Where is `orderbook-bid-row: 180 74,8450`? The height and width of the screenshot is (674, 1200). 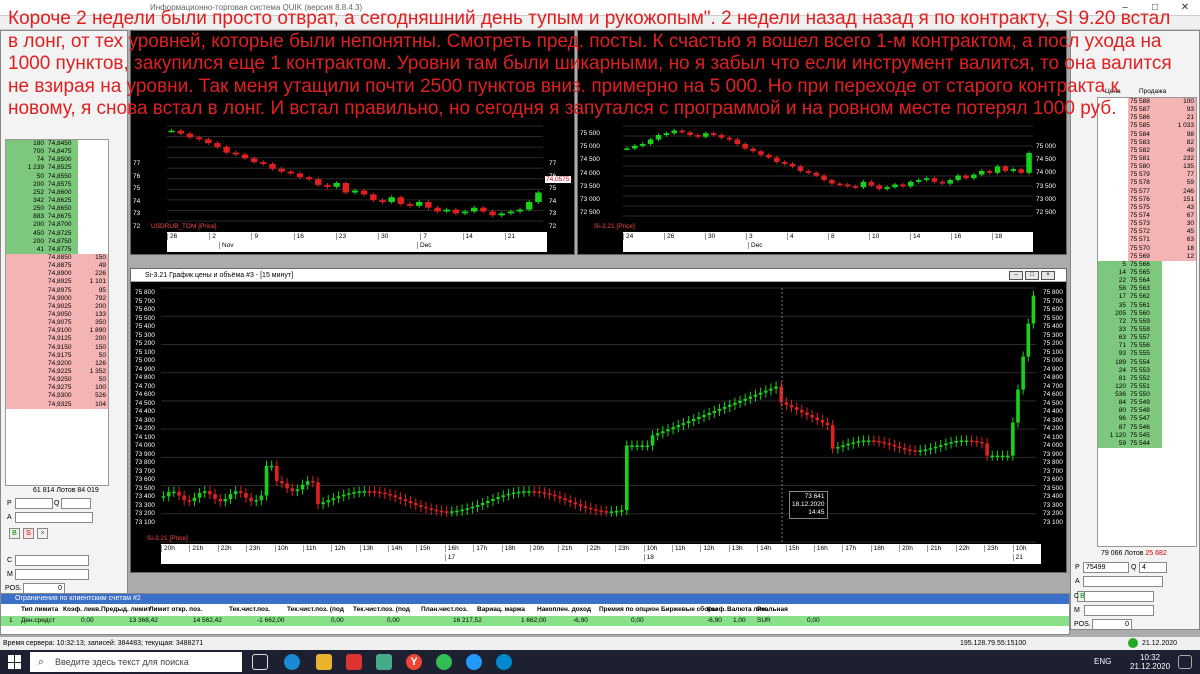
orderbook-bid-row: 180 74,8450 is located at coordinates (42, 144).